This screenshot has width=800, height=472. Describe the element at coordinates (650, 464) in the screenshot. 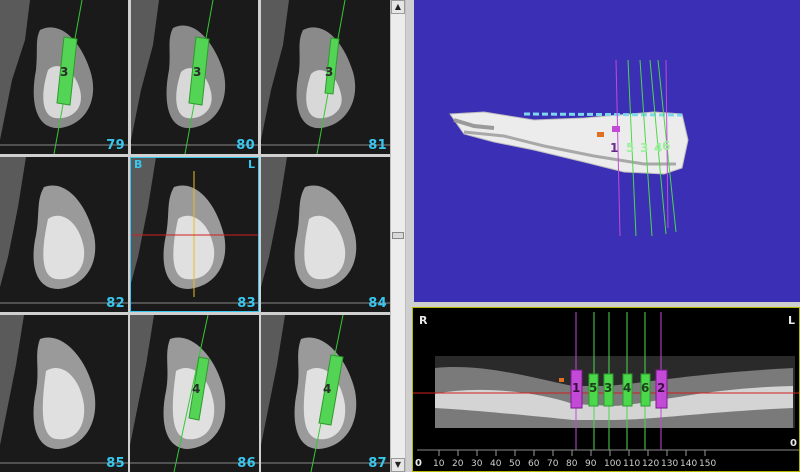

I see `ruler-tick-label: 120` at that location.